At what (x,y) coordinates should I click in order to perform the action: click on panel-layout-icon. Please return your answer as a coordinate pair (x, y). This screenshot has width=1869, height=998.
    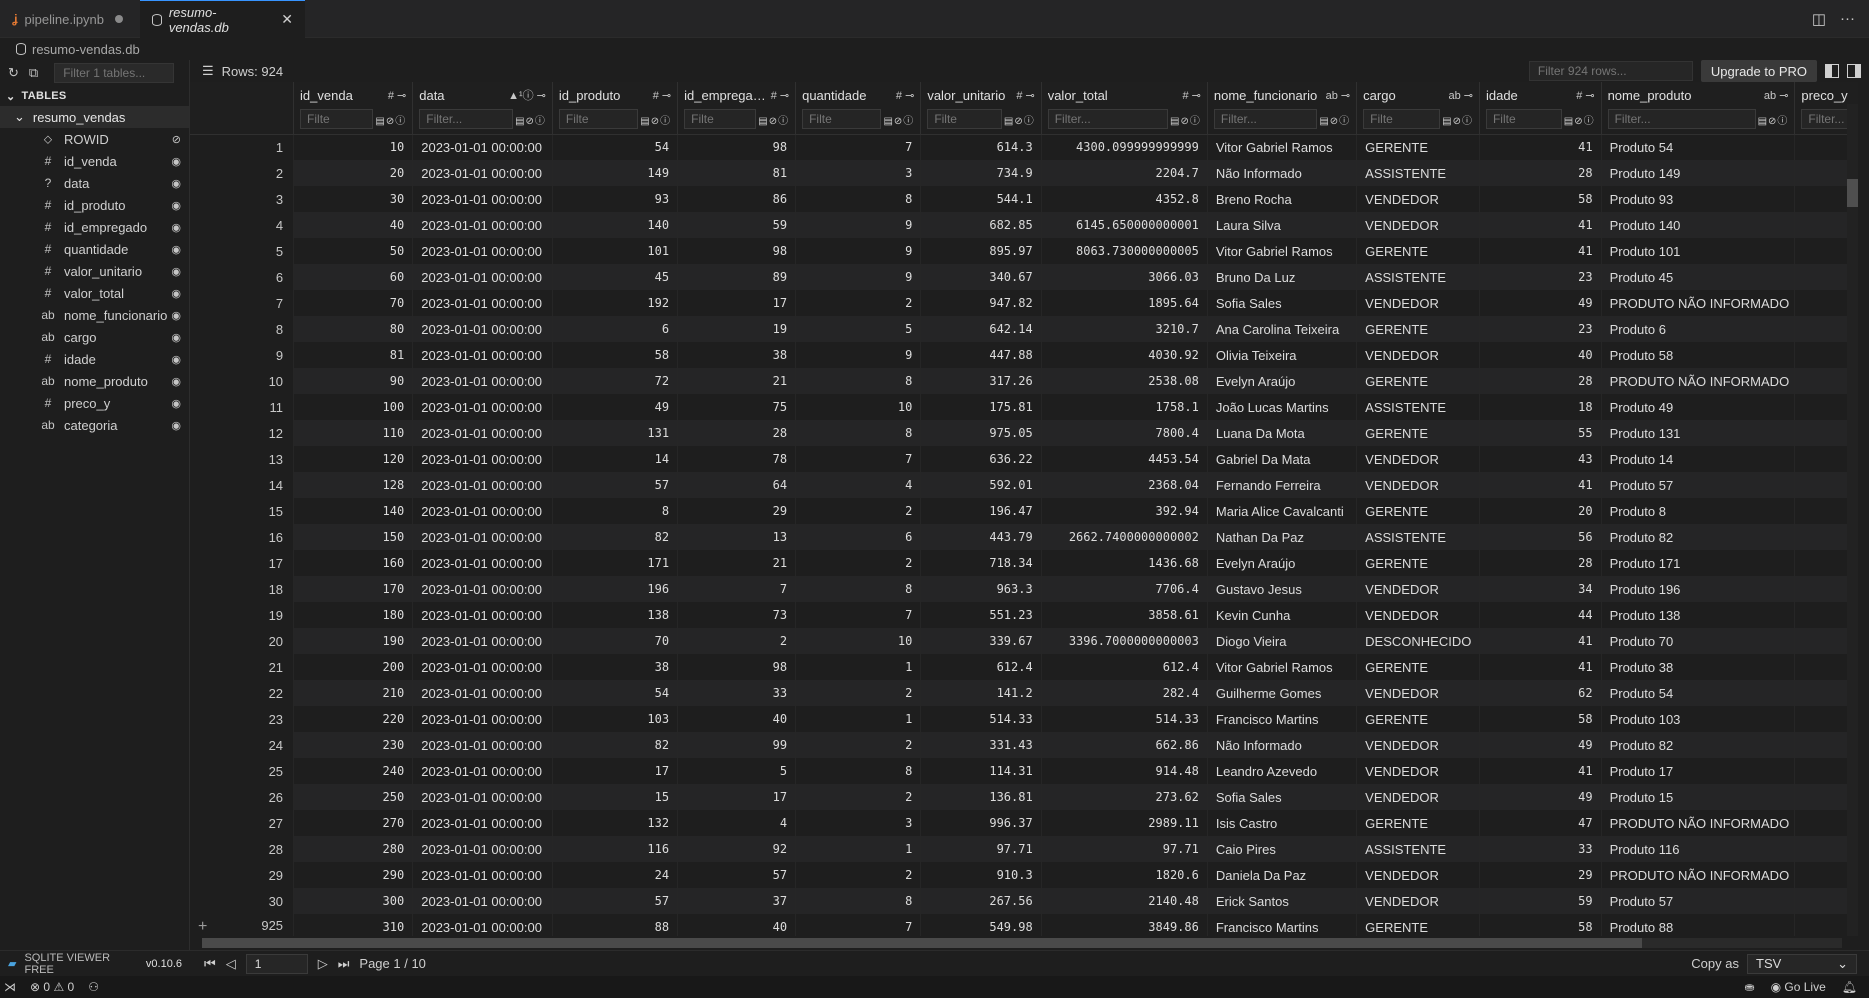
    Looking at the image, I should click on (1854, 71).